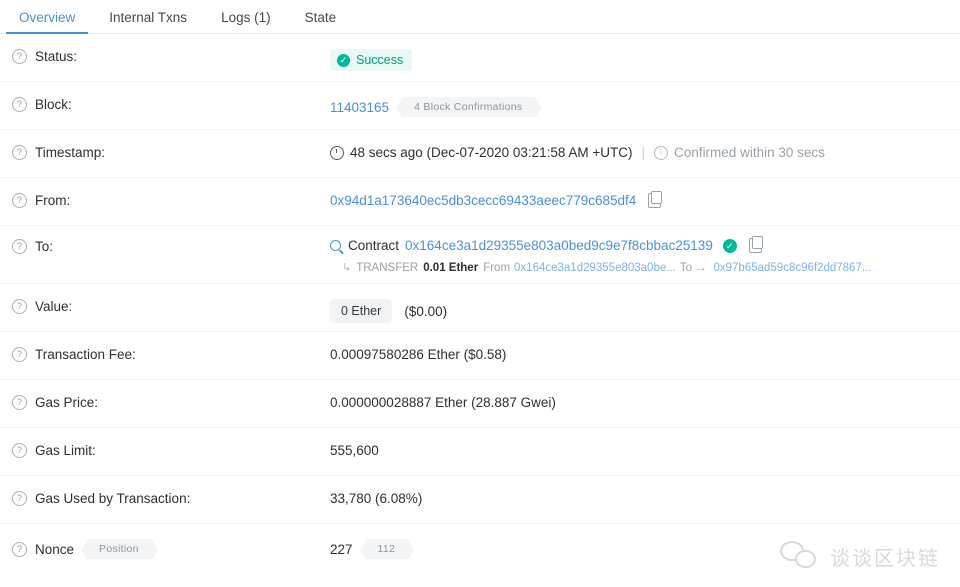 The height and width of the screenshot is (587, 960). Describe the element at coordinates (171, 240) in the screenshot. I see `label-to: ? To:` at that location.